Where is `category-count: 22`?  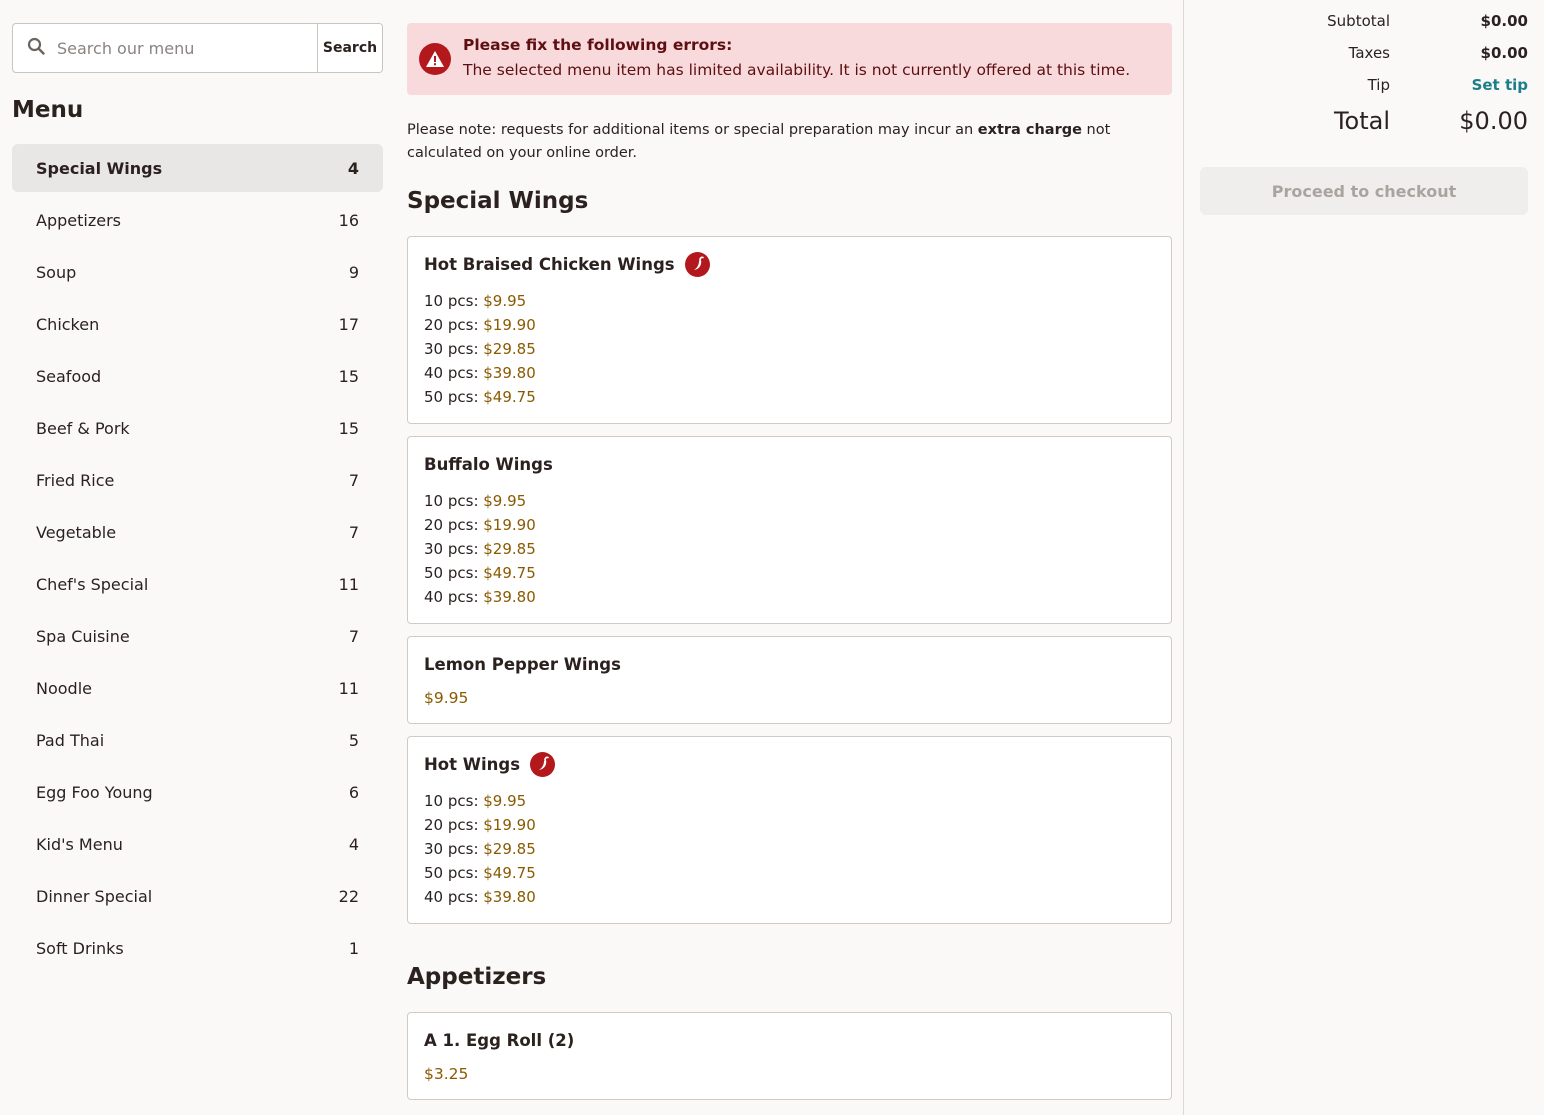 category-count: 22 is located at coordinates (348, 896).